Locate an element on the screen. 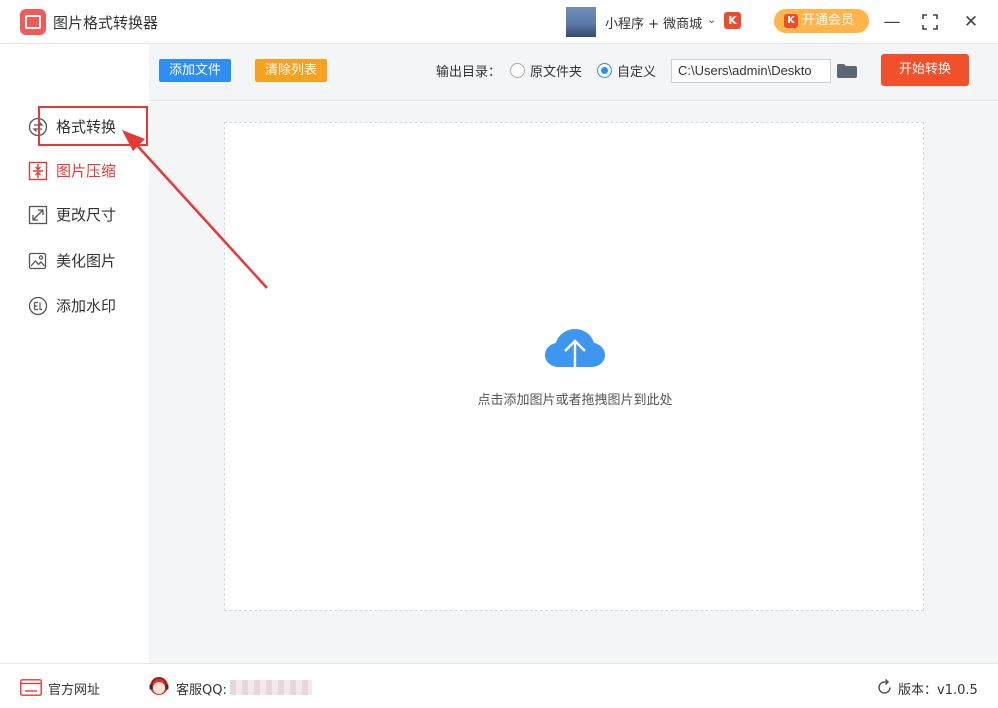 This screenshot has height=708, width=998. sidebar-item-image-compress: 图片压缩 is located at coordinates (83, 171).